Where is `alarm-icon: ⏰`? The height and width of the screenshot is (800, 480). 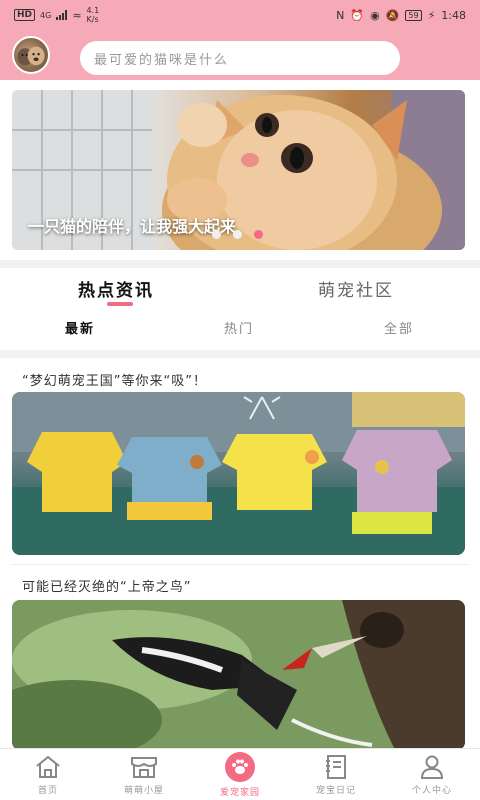
alarm-icon: ⏰ is located at coordinates (357, 15).